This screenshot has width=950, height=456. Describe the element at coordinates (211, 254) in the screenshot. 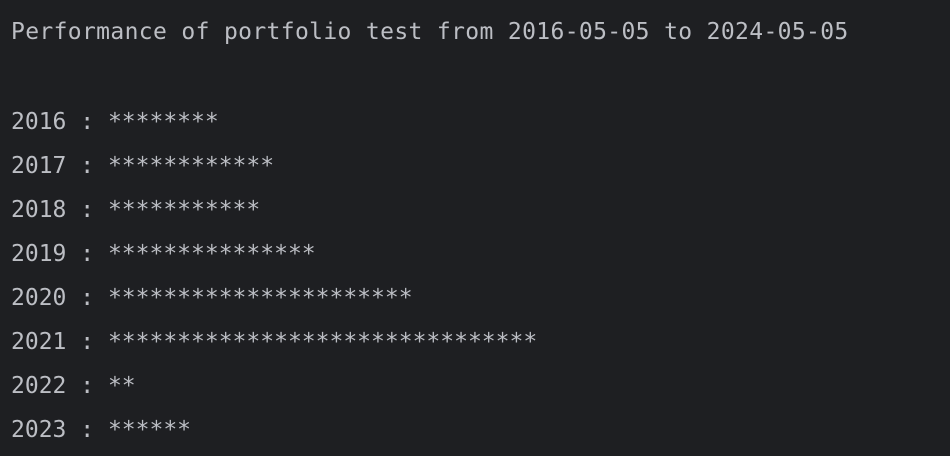

I see `star-bar: ***************` at that location.